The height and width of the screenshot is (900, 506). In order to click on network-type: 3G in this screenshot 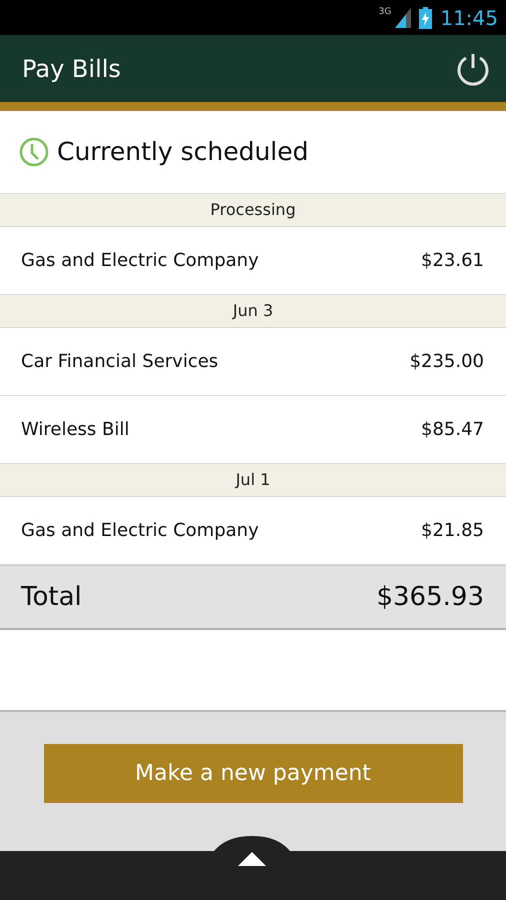, I will do `click(385, 12)`.